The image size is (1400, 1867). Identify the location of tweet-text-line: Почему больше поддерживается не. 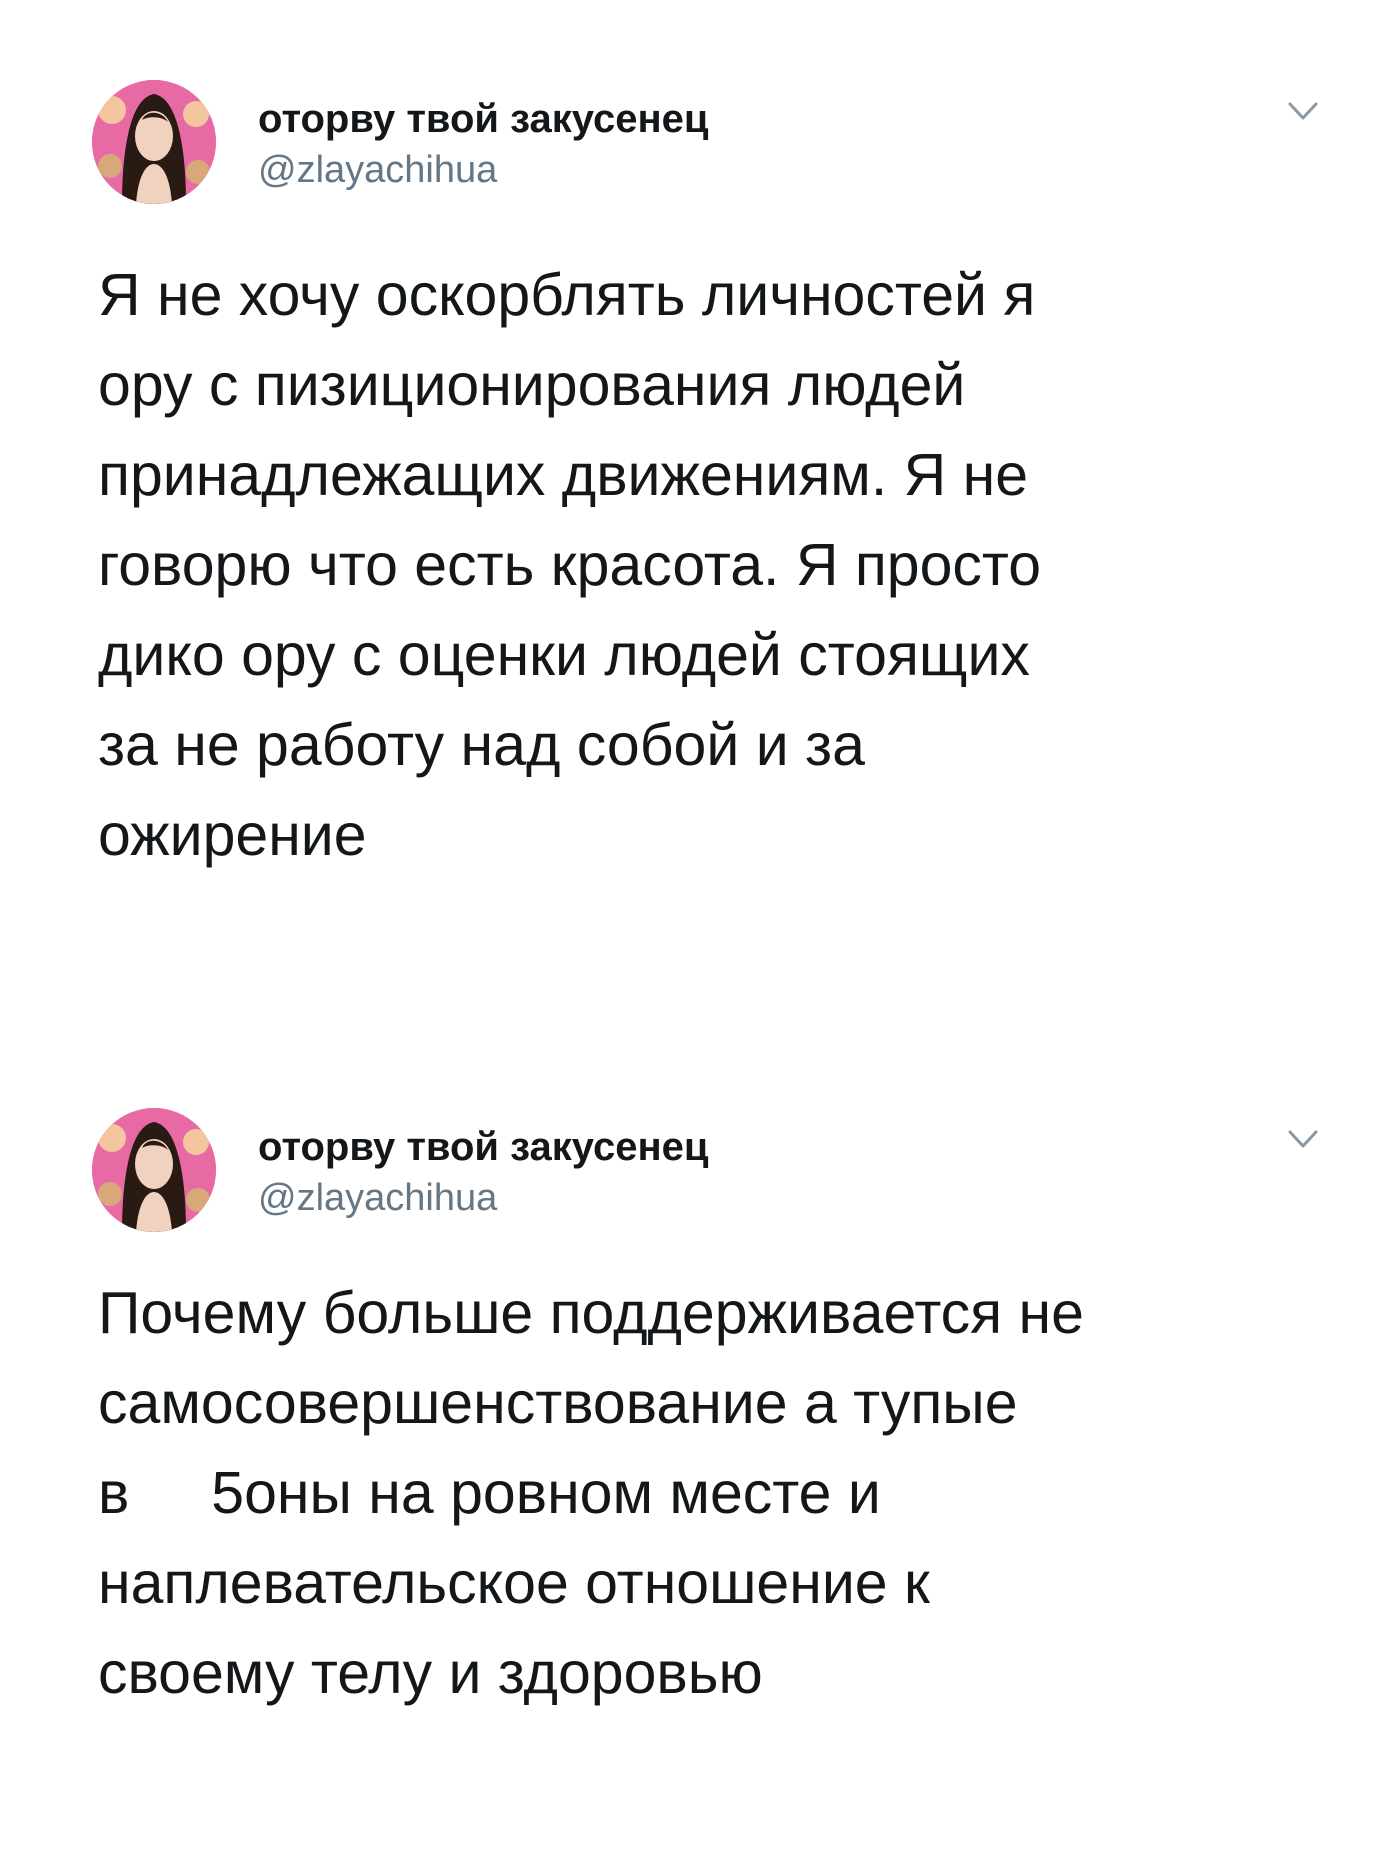
(591, 1313).